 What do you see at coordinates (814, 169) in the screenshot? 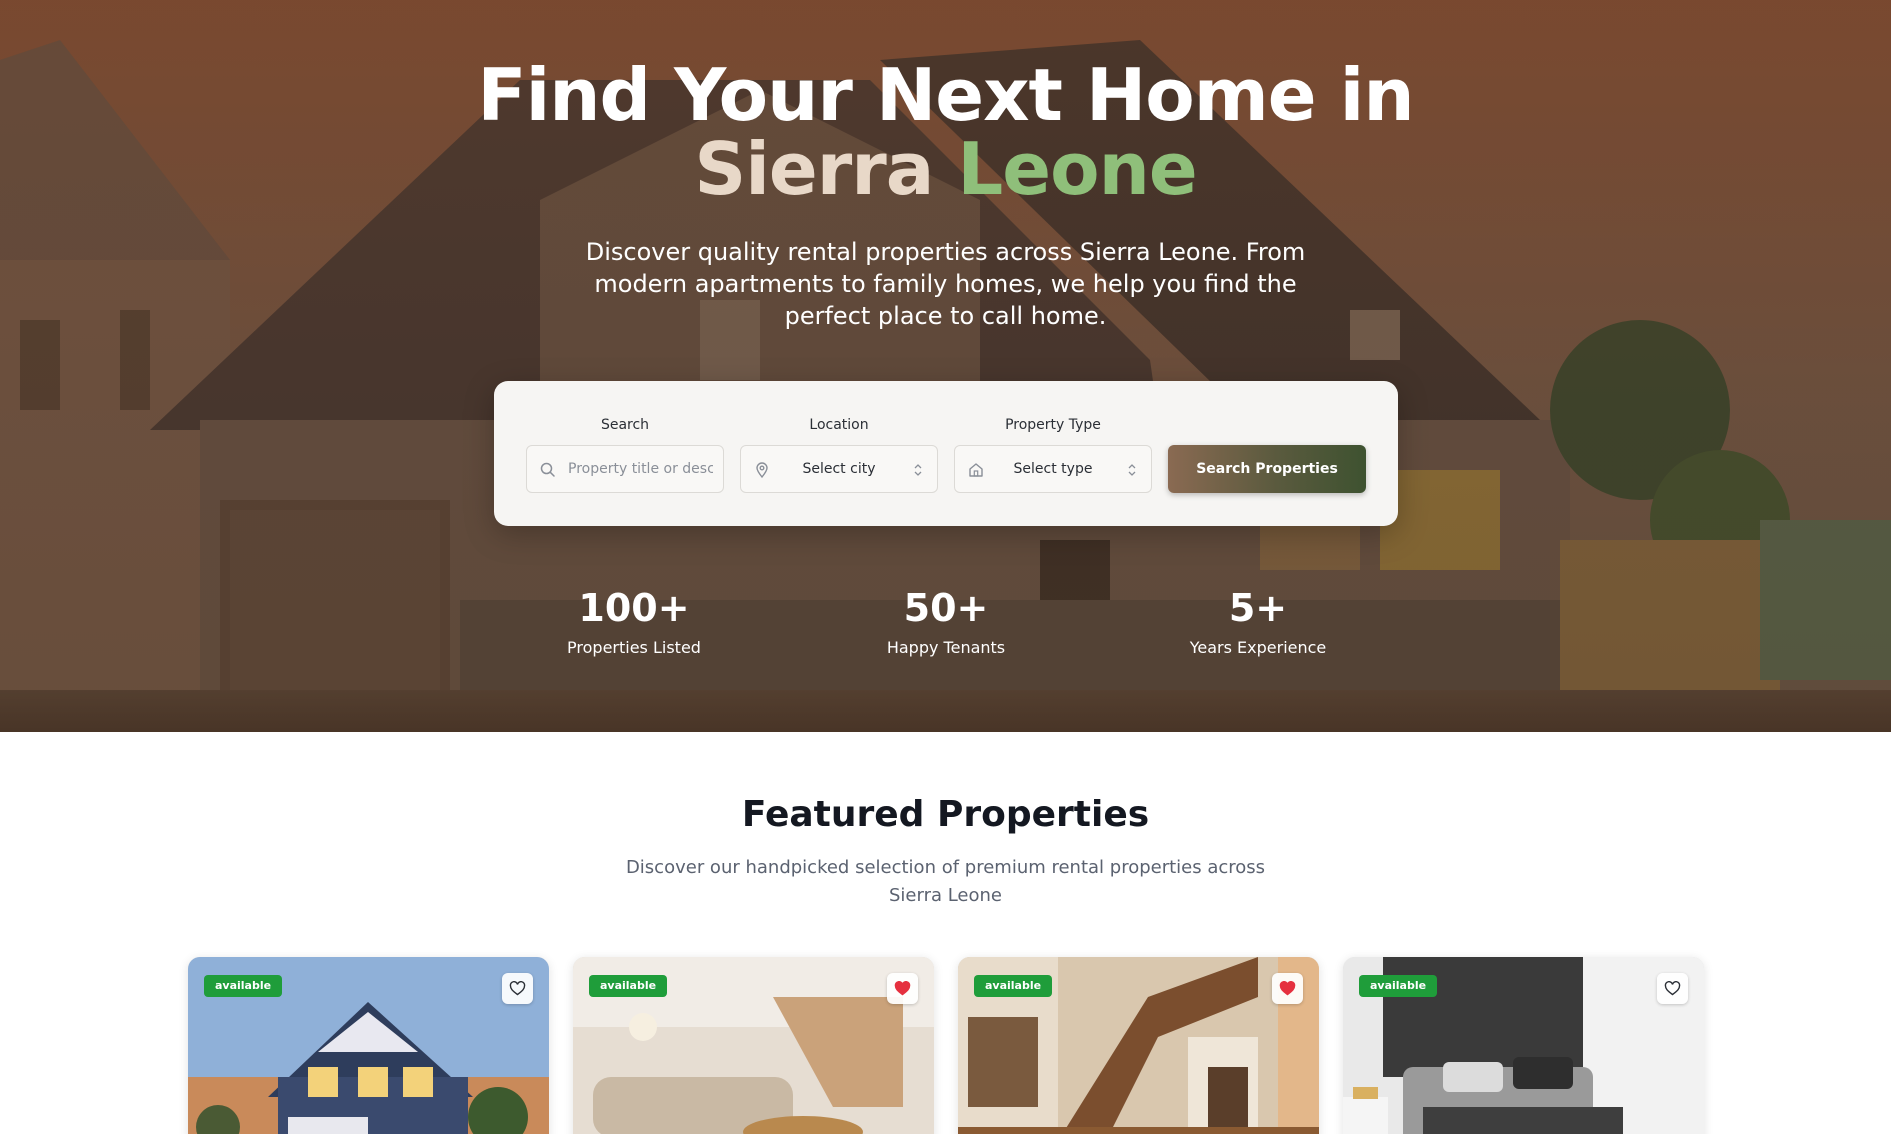
I see `hero-title-word-sierra: Sierra` at bounding box center [814, 169].